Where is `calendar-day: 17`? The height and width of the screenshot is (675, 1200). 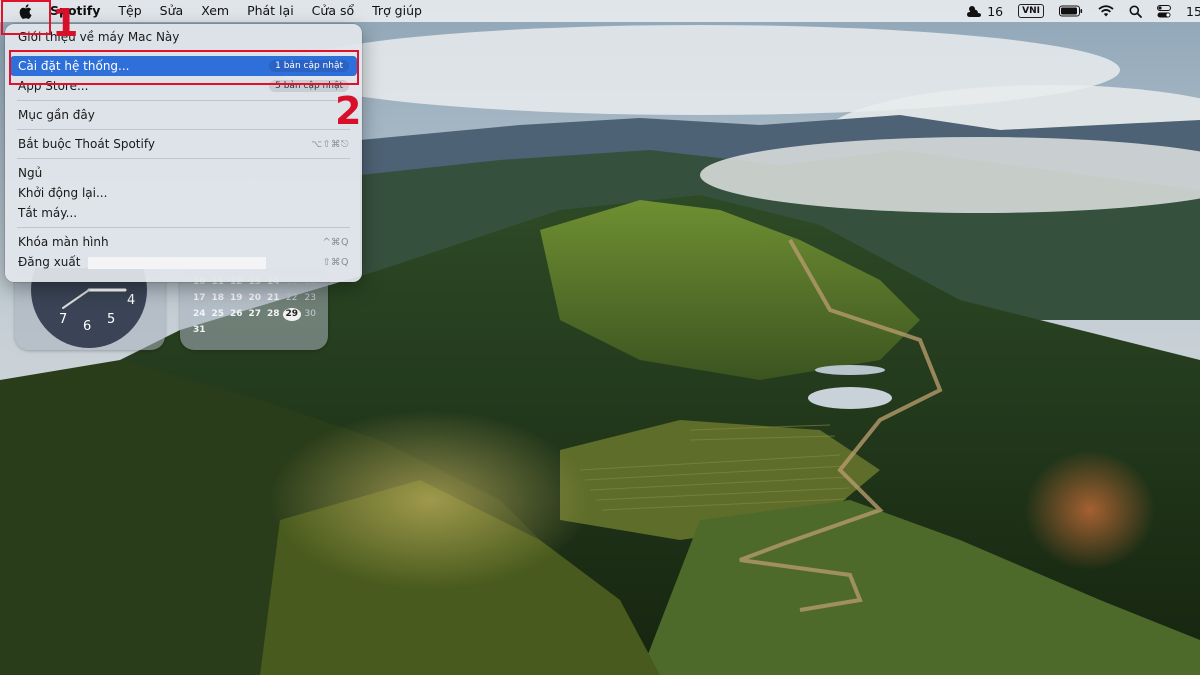 calendar-day: 17 is located at coordinates (199, 298).